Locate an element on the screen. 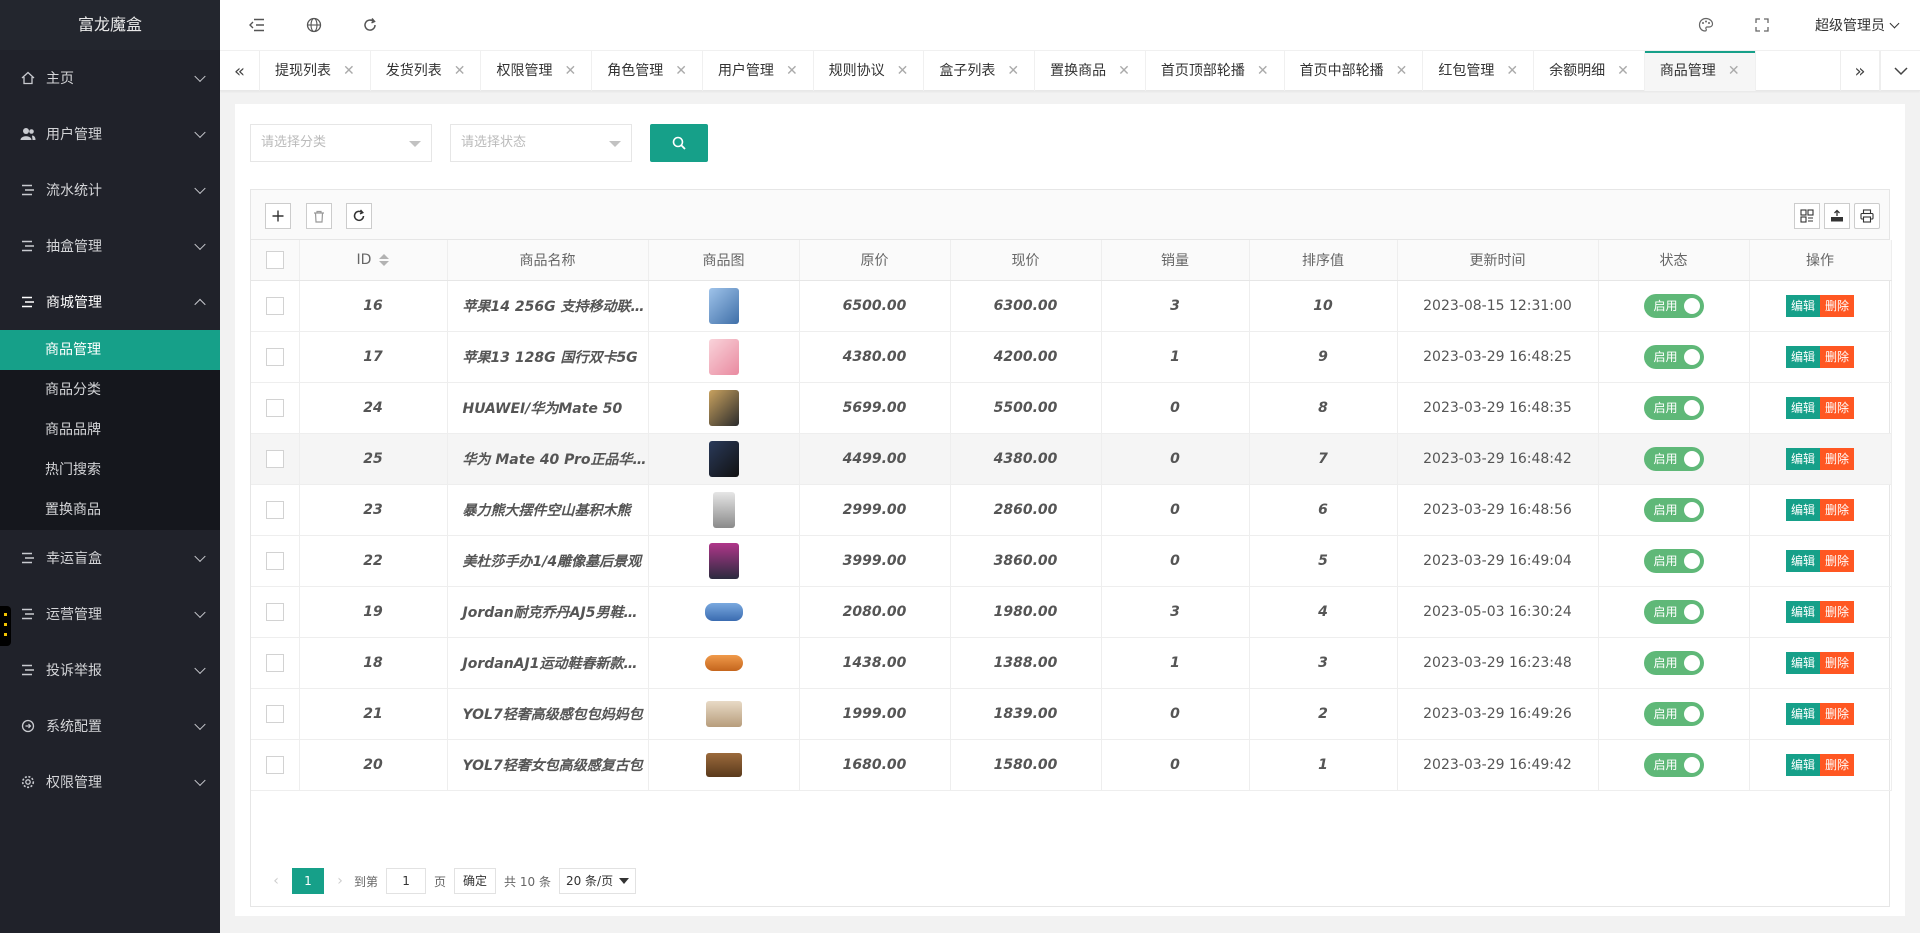 The width and height of the screenshot is (1920, 933). tab-box-list: 盒子列表 ✕ is located at coordinates (980, 71).